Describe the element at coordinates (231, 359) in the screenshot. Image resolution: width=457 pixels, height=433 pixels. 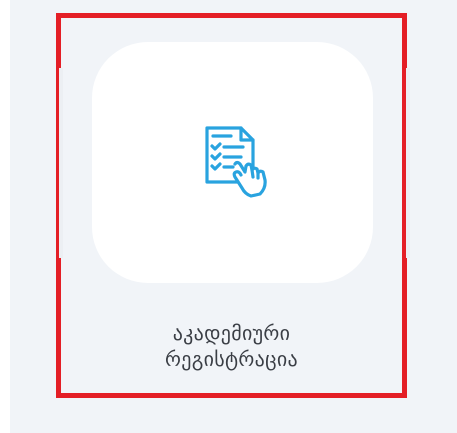
I see `tile-label-line-2: რეგისტრაცია` at that location.